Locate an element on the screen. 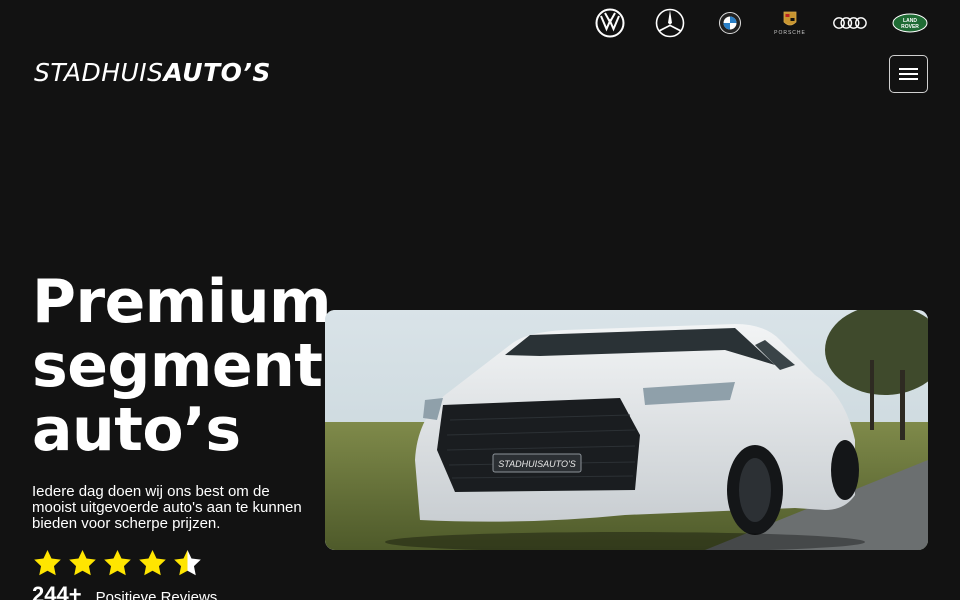  logo-bold-text: AUTO’S is located at coordinates (217, 72).